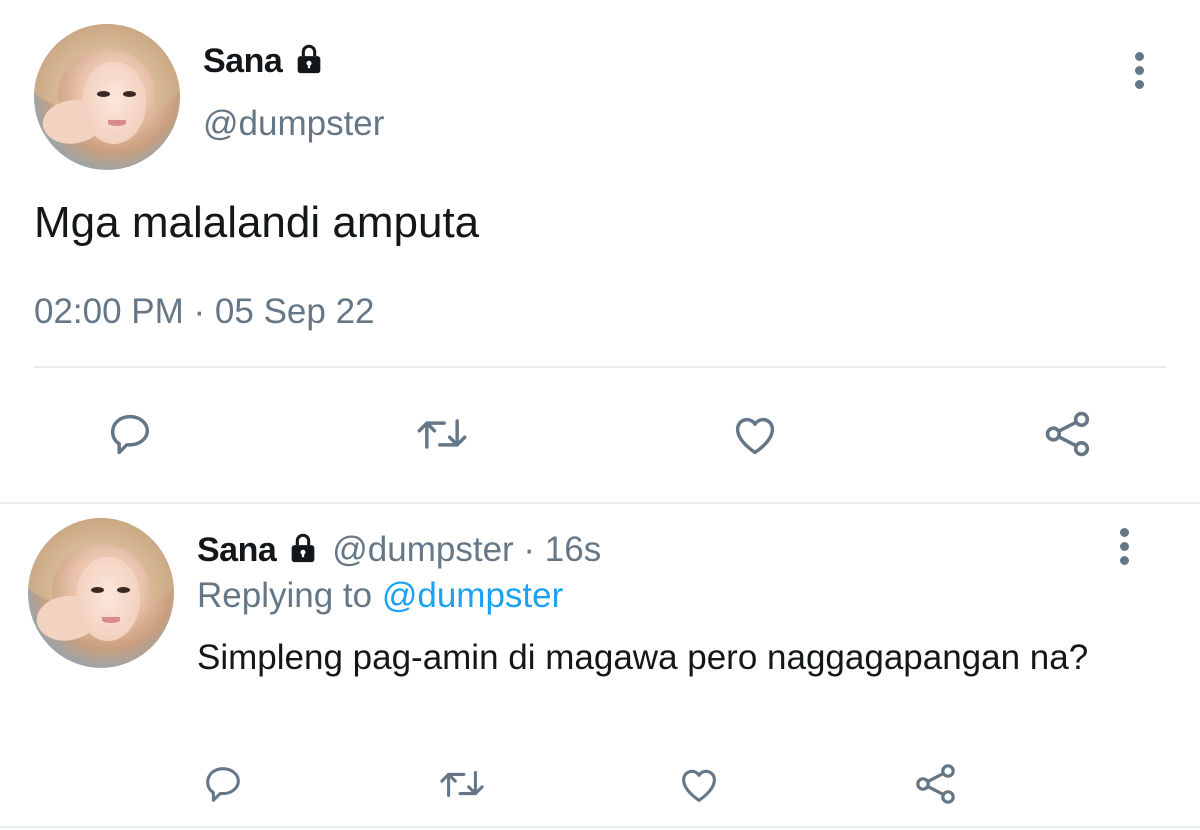 The width and height of the screenshot is (1200, 830). I want to click on replying-prefix: Replying to, so click(285, 595).